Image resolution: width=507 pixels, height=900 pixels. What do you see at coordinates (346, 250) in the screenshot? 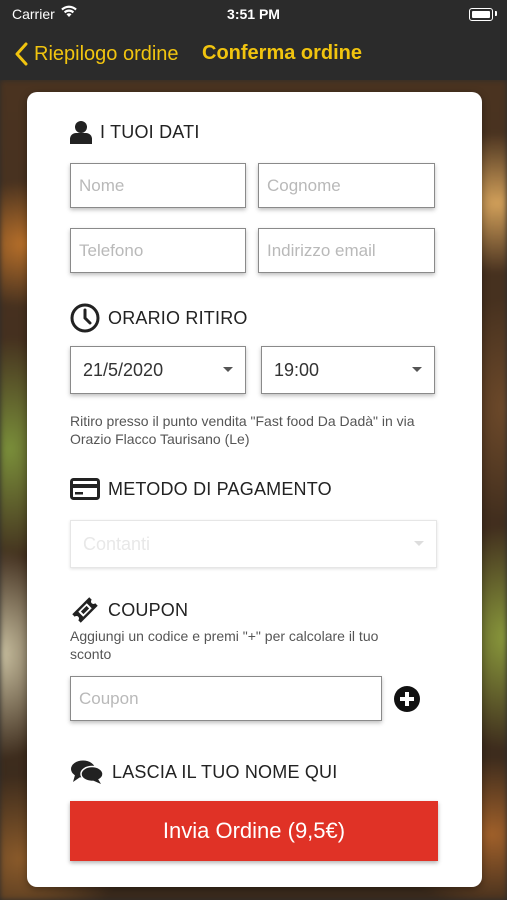
I see `email-field` at bounding box center [346, 250].